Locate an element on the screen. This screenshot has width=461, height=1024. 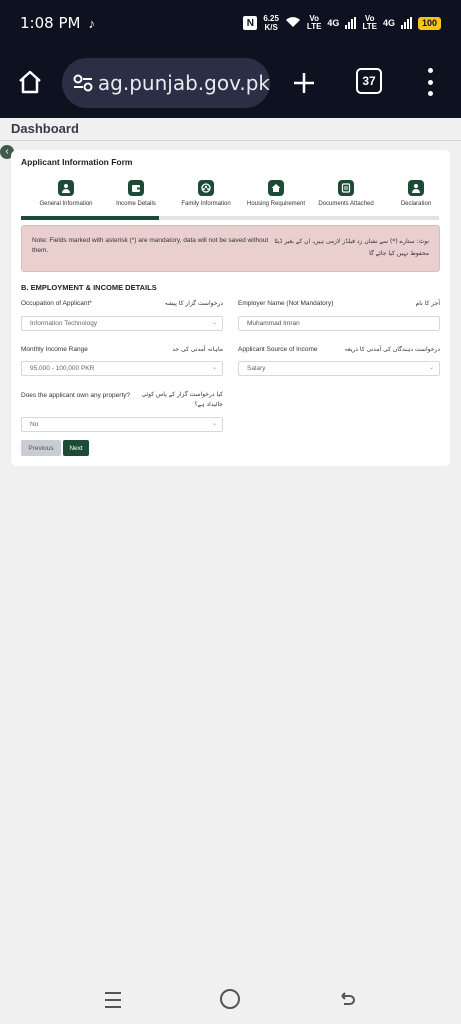
site-settings-icon is located at coordinates (83, 83).